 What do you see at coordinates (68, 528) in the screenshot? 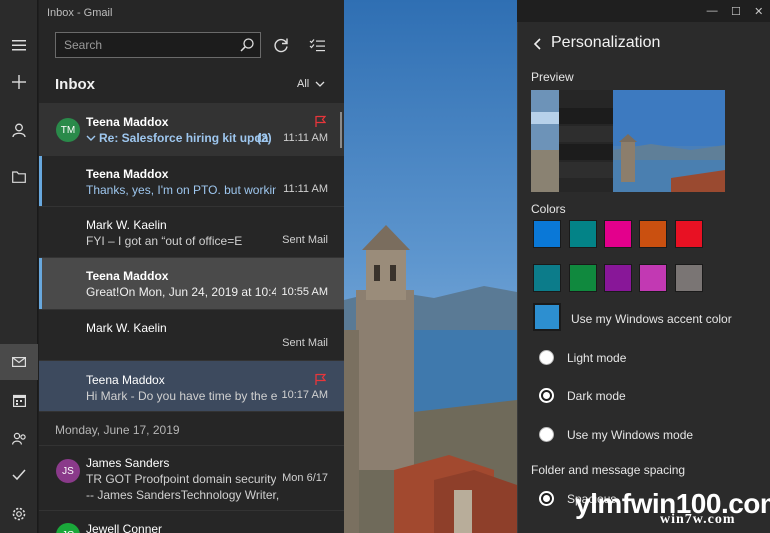
I see `avatar: JC` at bounding box center [68, 528].